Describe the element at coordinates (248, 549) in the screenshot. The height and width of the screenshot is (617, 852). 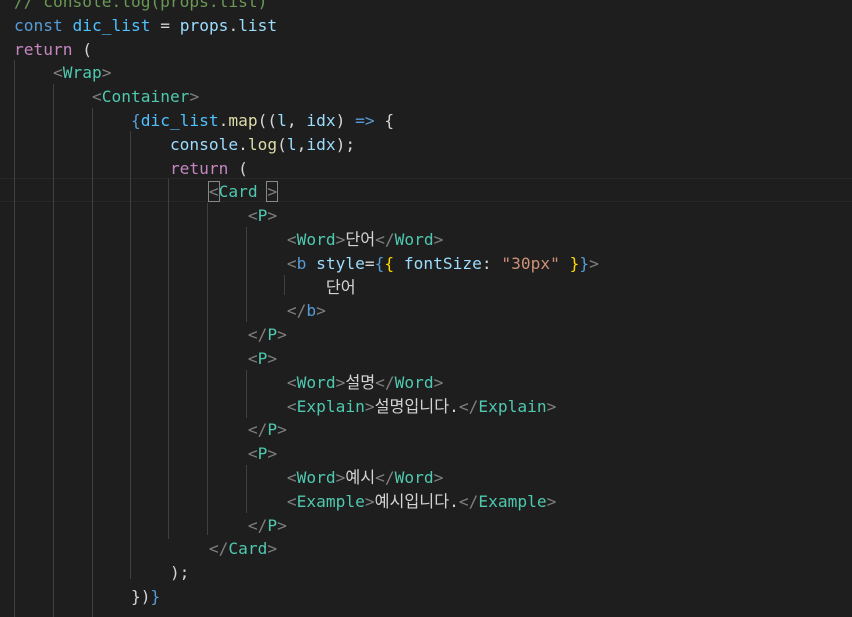
I see `code-token: Card` at that location.